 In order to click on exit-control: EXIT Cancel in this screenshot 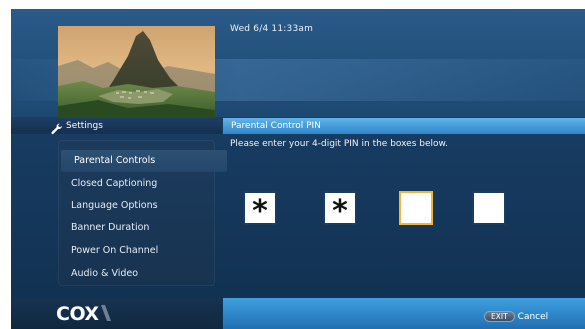, I will do `click(516, 316)`.